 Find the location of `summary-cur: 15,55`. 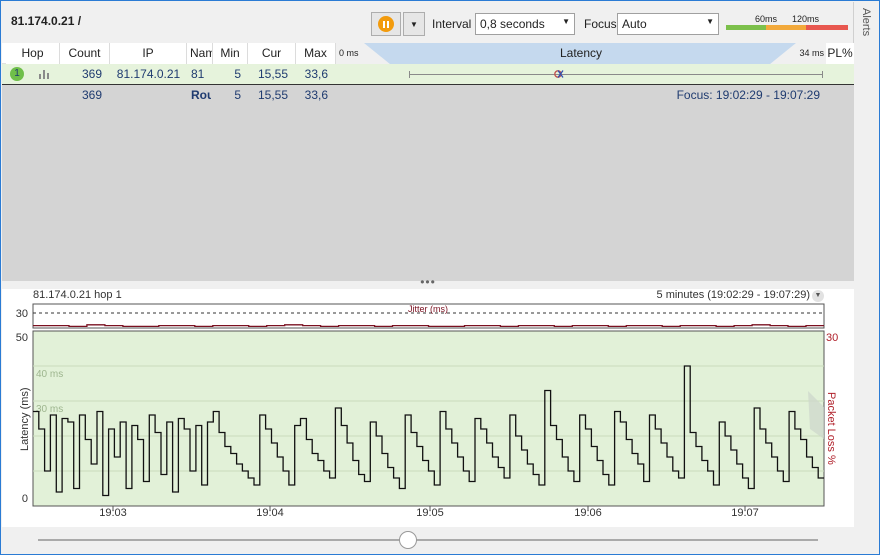

summary-cur: 15,55 is located at coordinates (272, 95).